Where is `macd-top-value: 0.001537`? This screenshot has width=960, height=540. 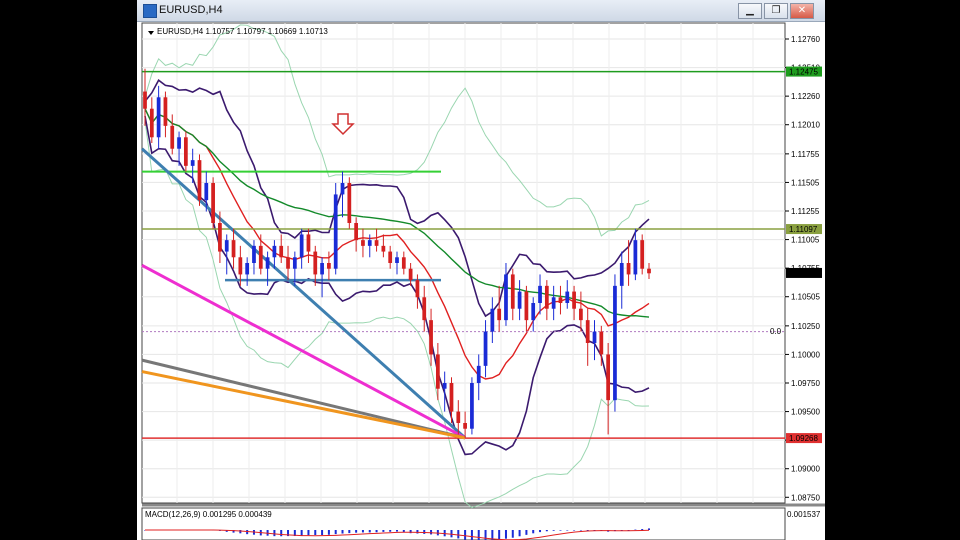
macd-top-value: 0.001537 is located at coordinates (804, 514).